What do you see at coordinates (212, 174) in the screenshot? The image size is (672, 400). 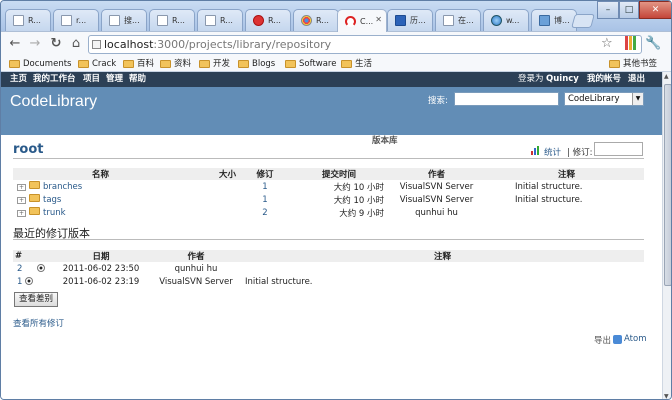 I see `column-header: 大小` at bounding box center [212, 174].